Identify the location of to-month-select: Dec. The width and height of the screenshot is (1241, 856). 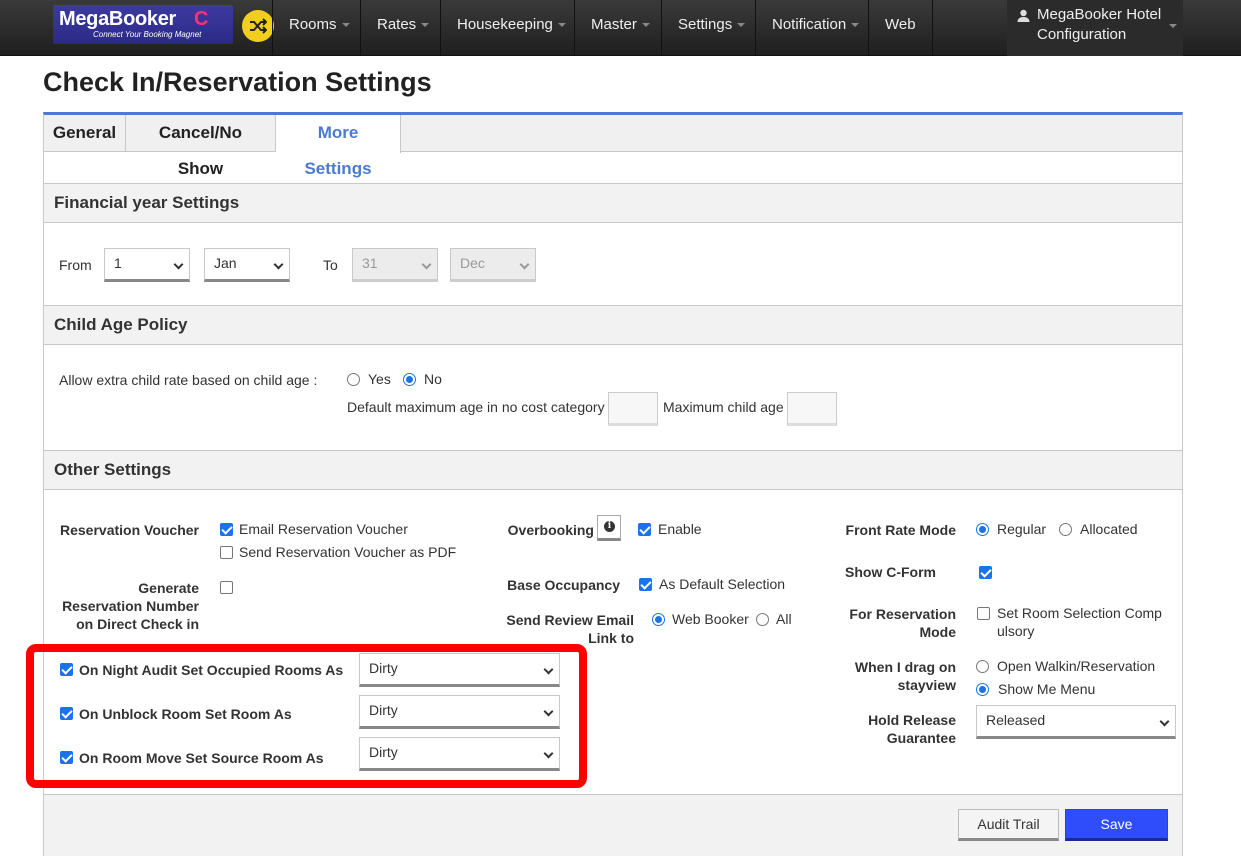
(493, 265).